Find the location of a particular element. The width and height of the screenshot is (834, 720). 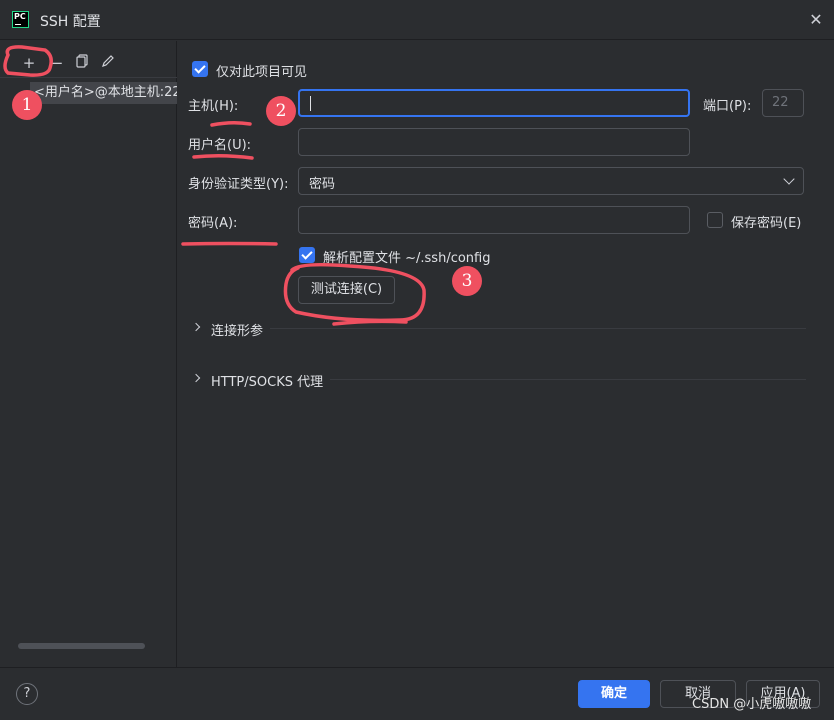

text-caret is located at coordinates (310, 103).